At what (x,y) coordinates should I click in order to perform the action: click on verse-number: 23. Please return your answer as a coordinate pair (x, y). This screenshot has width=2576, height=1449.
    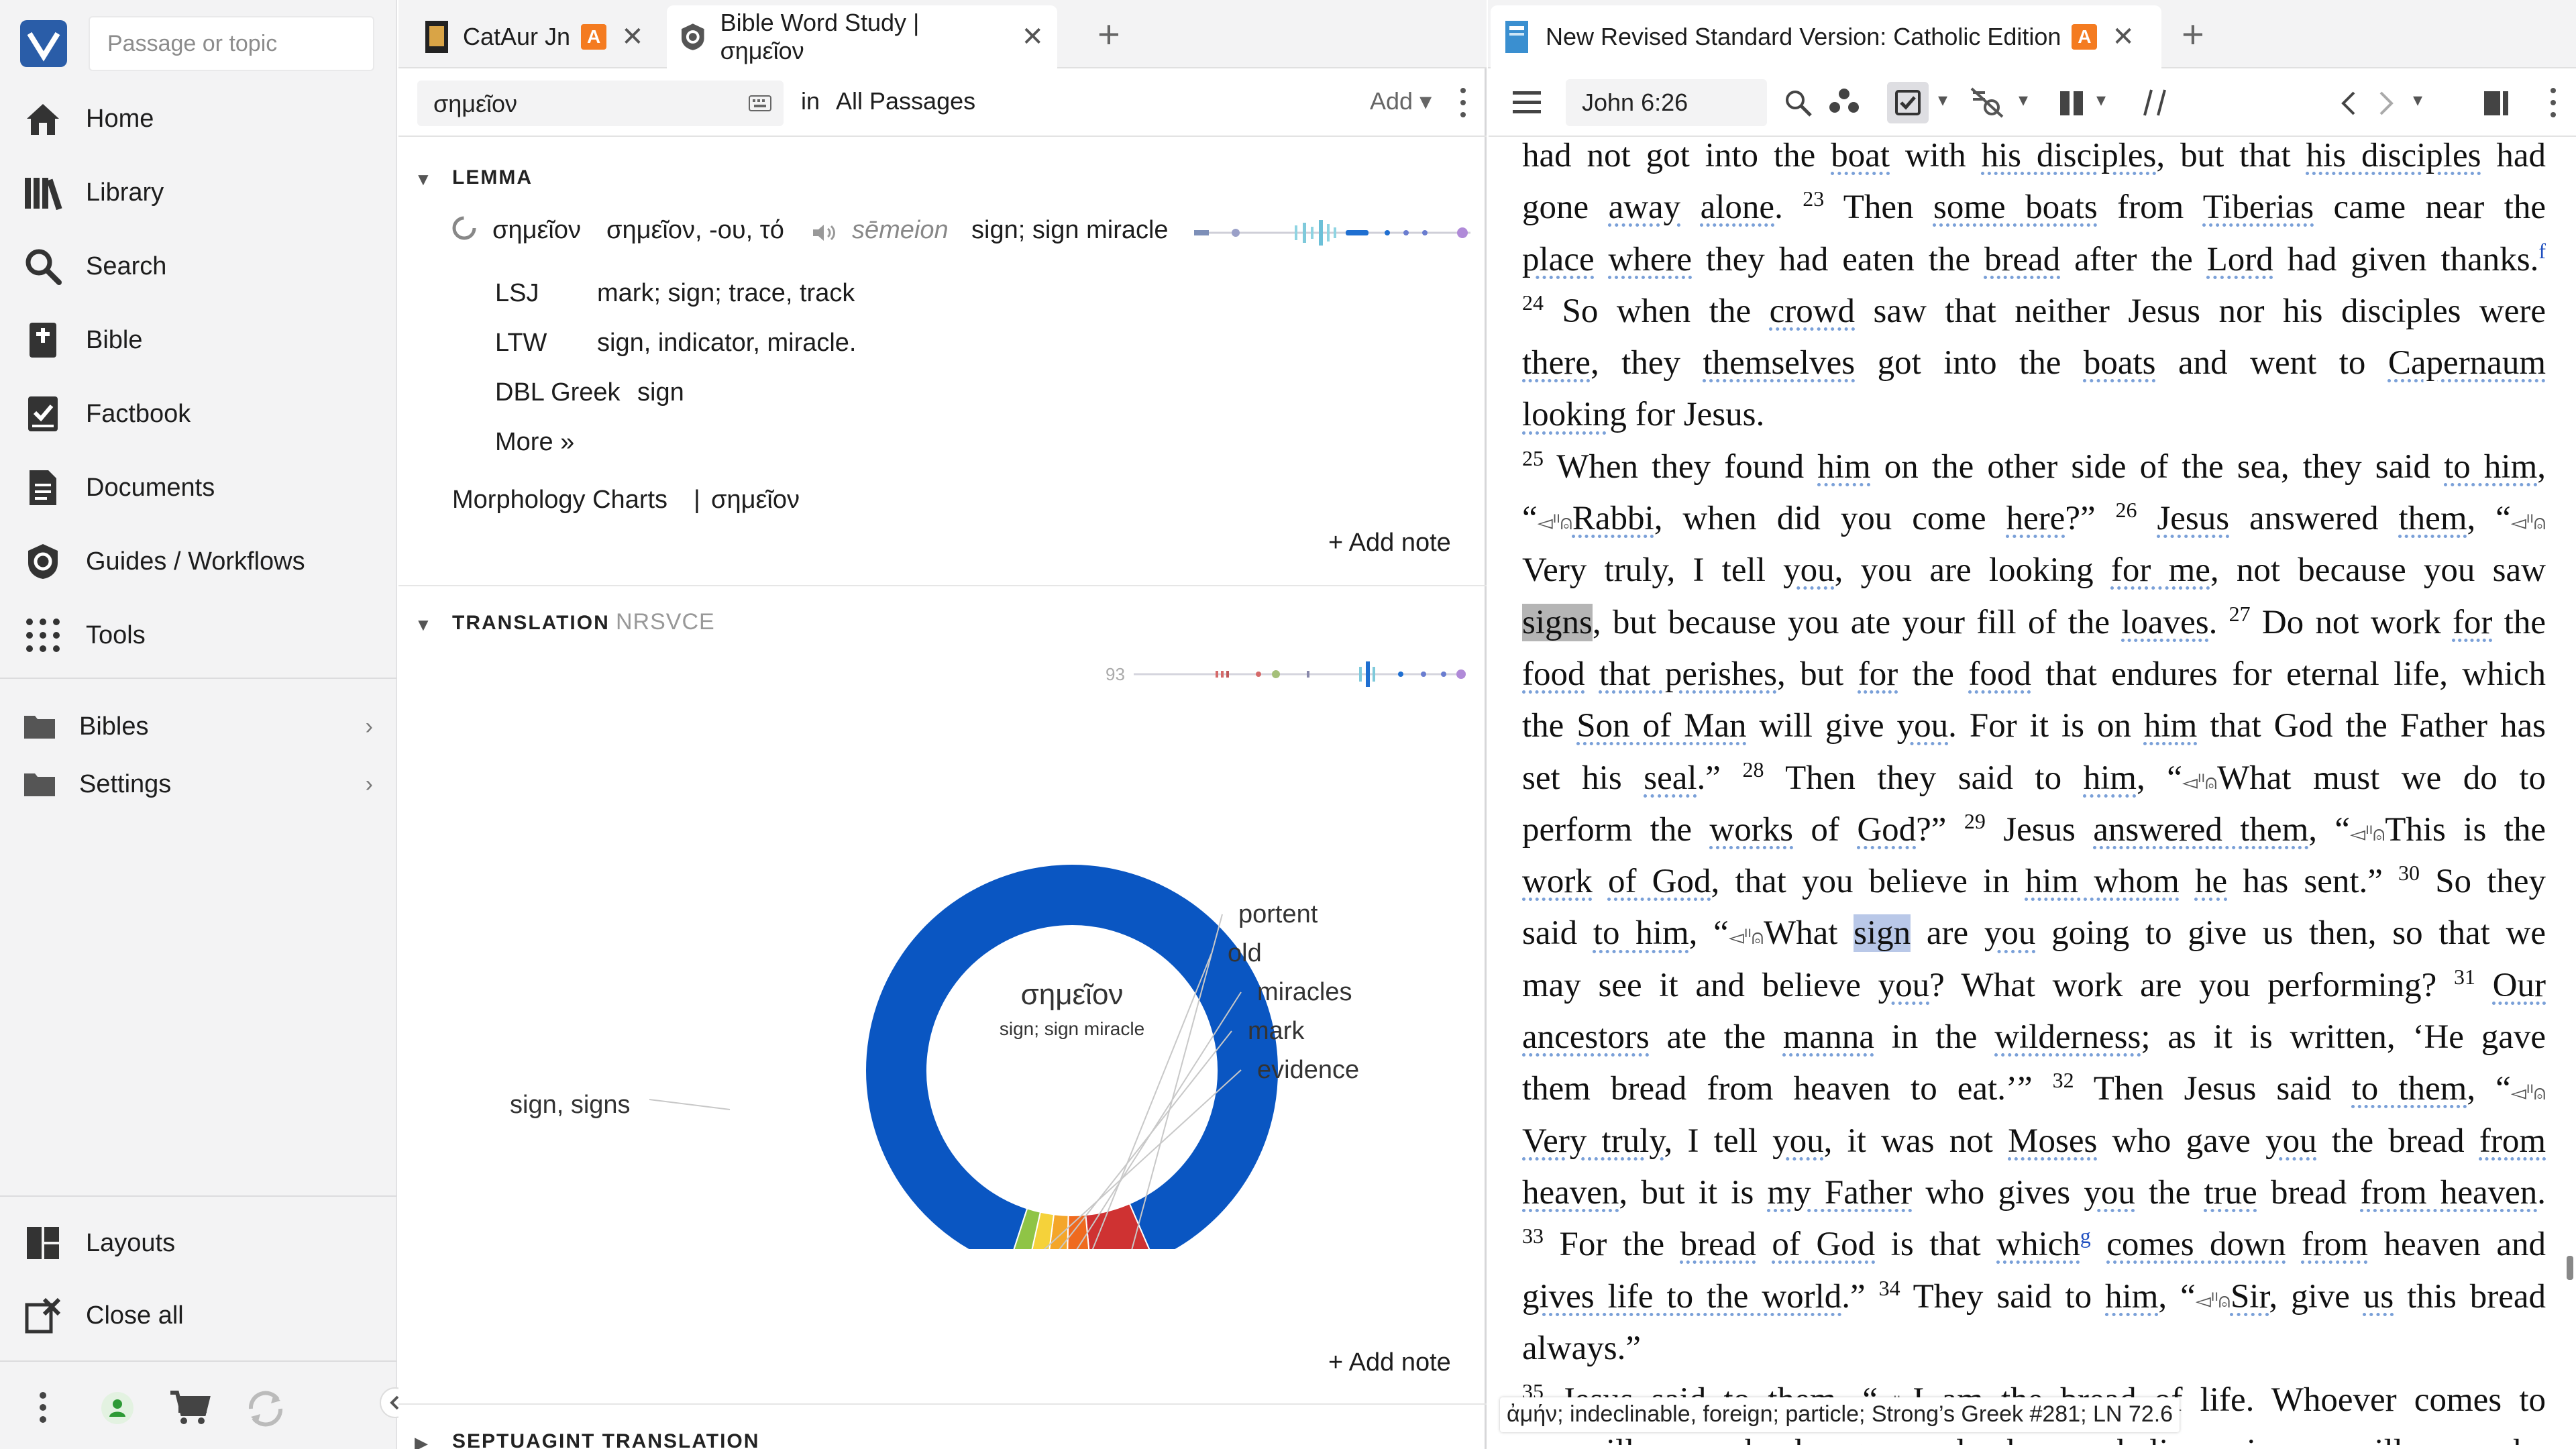
    Looking at the image, I should click on (1813, 198).